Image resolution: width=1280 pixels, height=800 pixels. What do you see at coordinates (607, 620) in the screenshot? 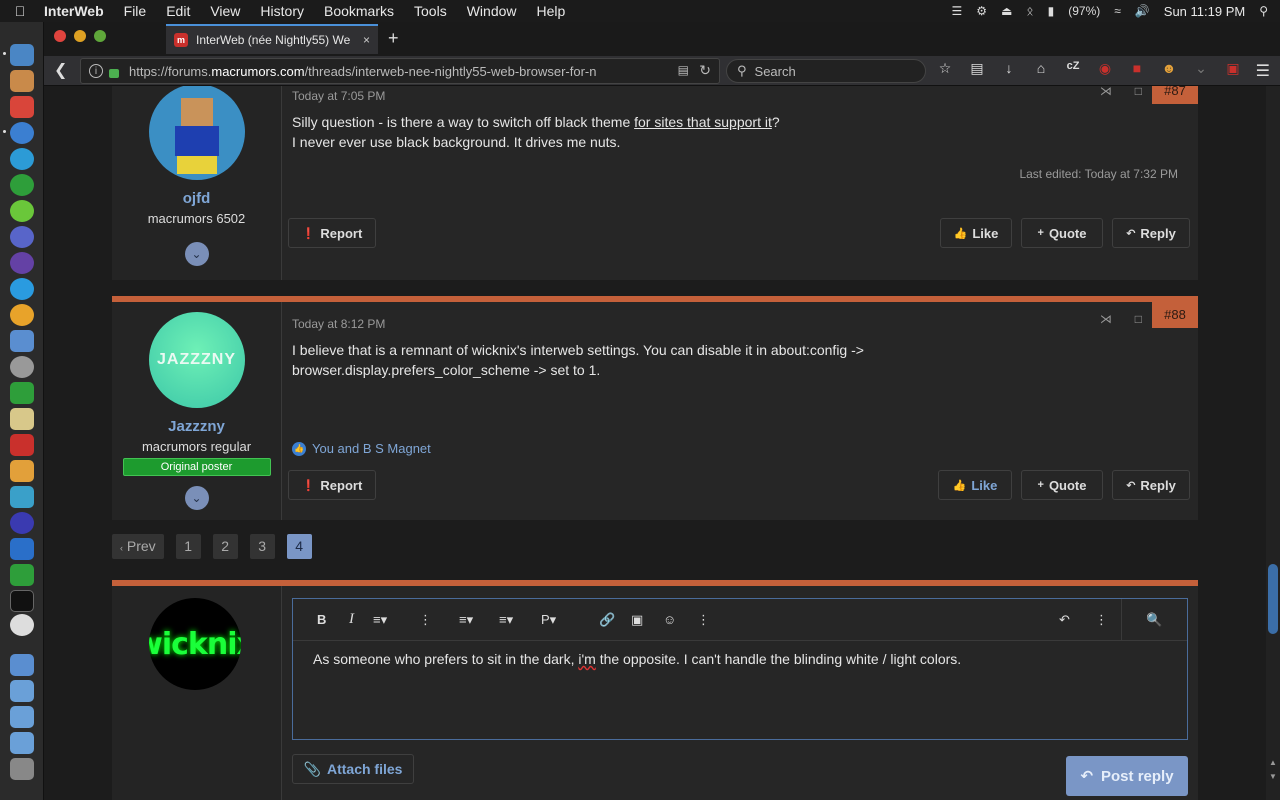
I see `link-icon: 🔗` at bounding box center [607, 620].